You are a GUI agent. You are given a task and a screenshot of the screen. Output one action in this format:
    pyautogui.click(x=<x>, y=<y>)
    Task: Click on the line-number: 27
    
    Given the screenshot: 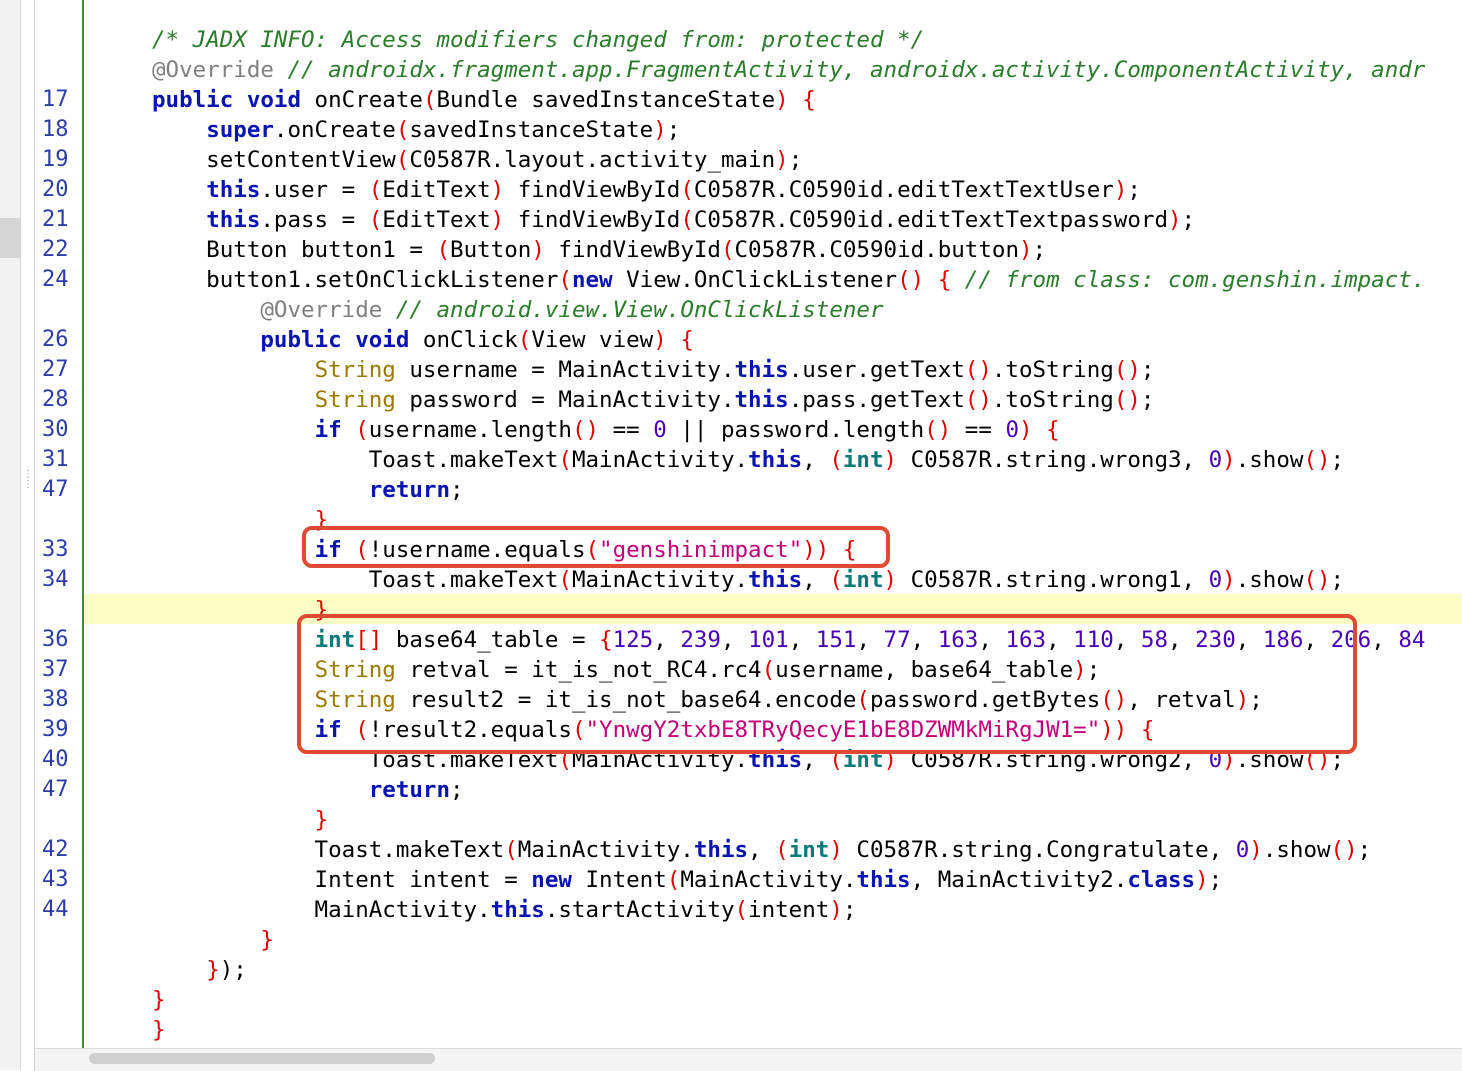 What is the action you would take?
    pyautogui.click(x=55, y=369)
    